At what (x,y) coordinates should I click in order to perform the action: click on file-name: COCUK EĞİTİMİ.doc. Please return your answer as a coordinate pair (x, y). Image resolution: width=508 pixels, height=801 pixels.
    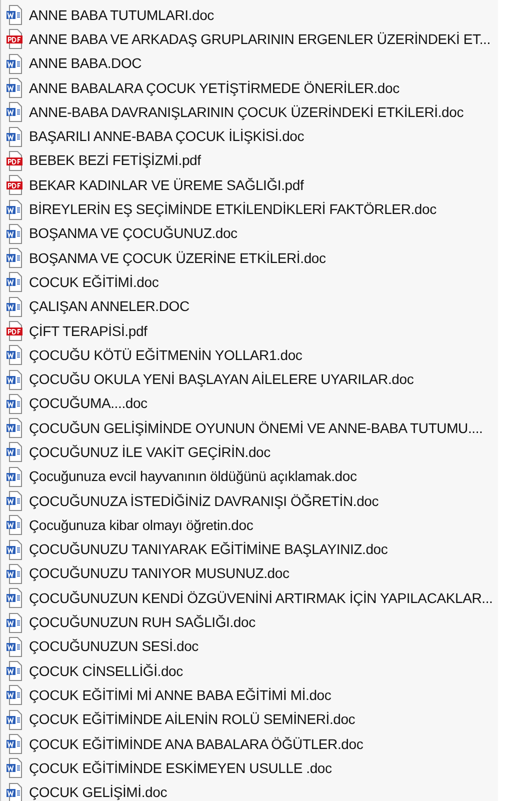
    Looking at the image, I should click on (94, 282).